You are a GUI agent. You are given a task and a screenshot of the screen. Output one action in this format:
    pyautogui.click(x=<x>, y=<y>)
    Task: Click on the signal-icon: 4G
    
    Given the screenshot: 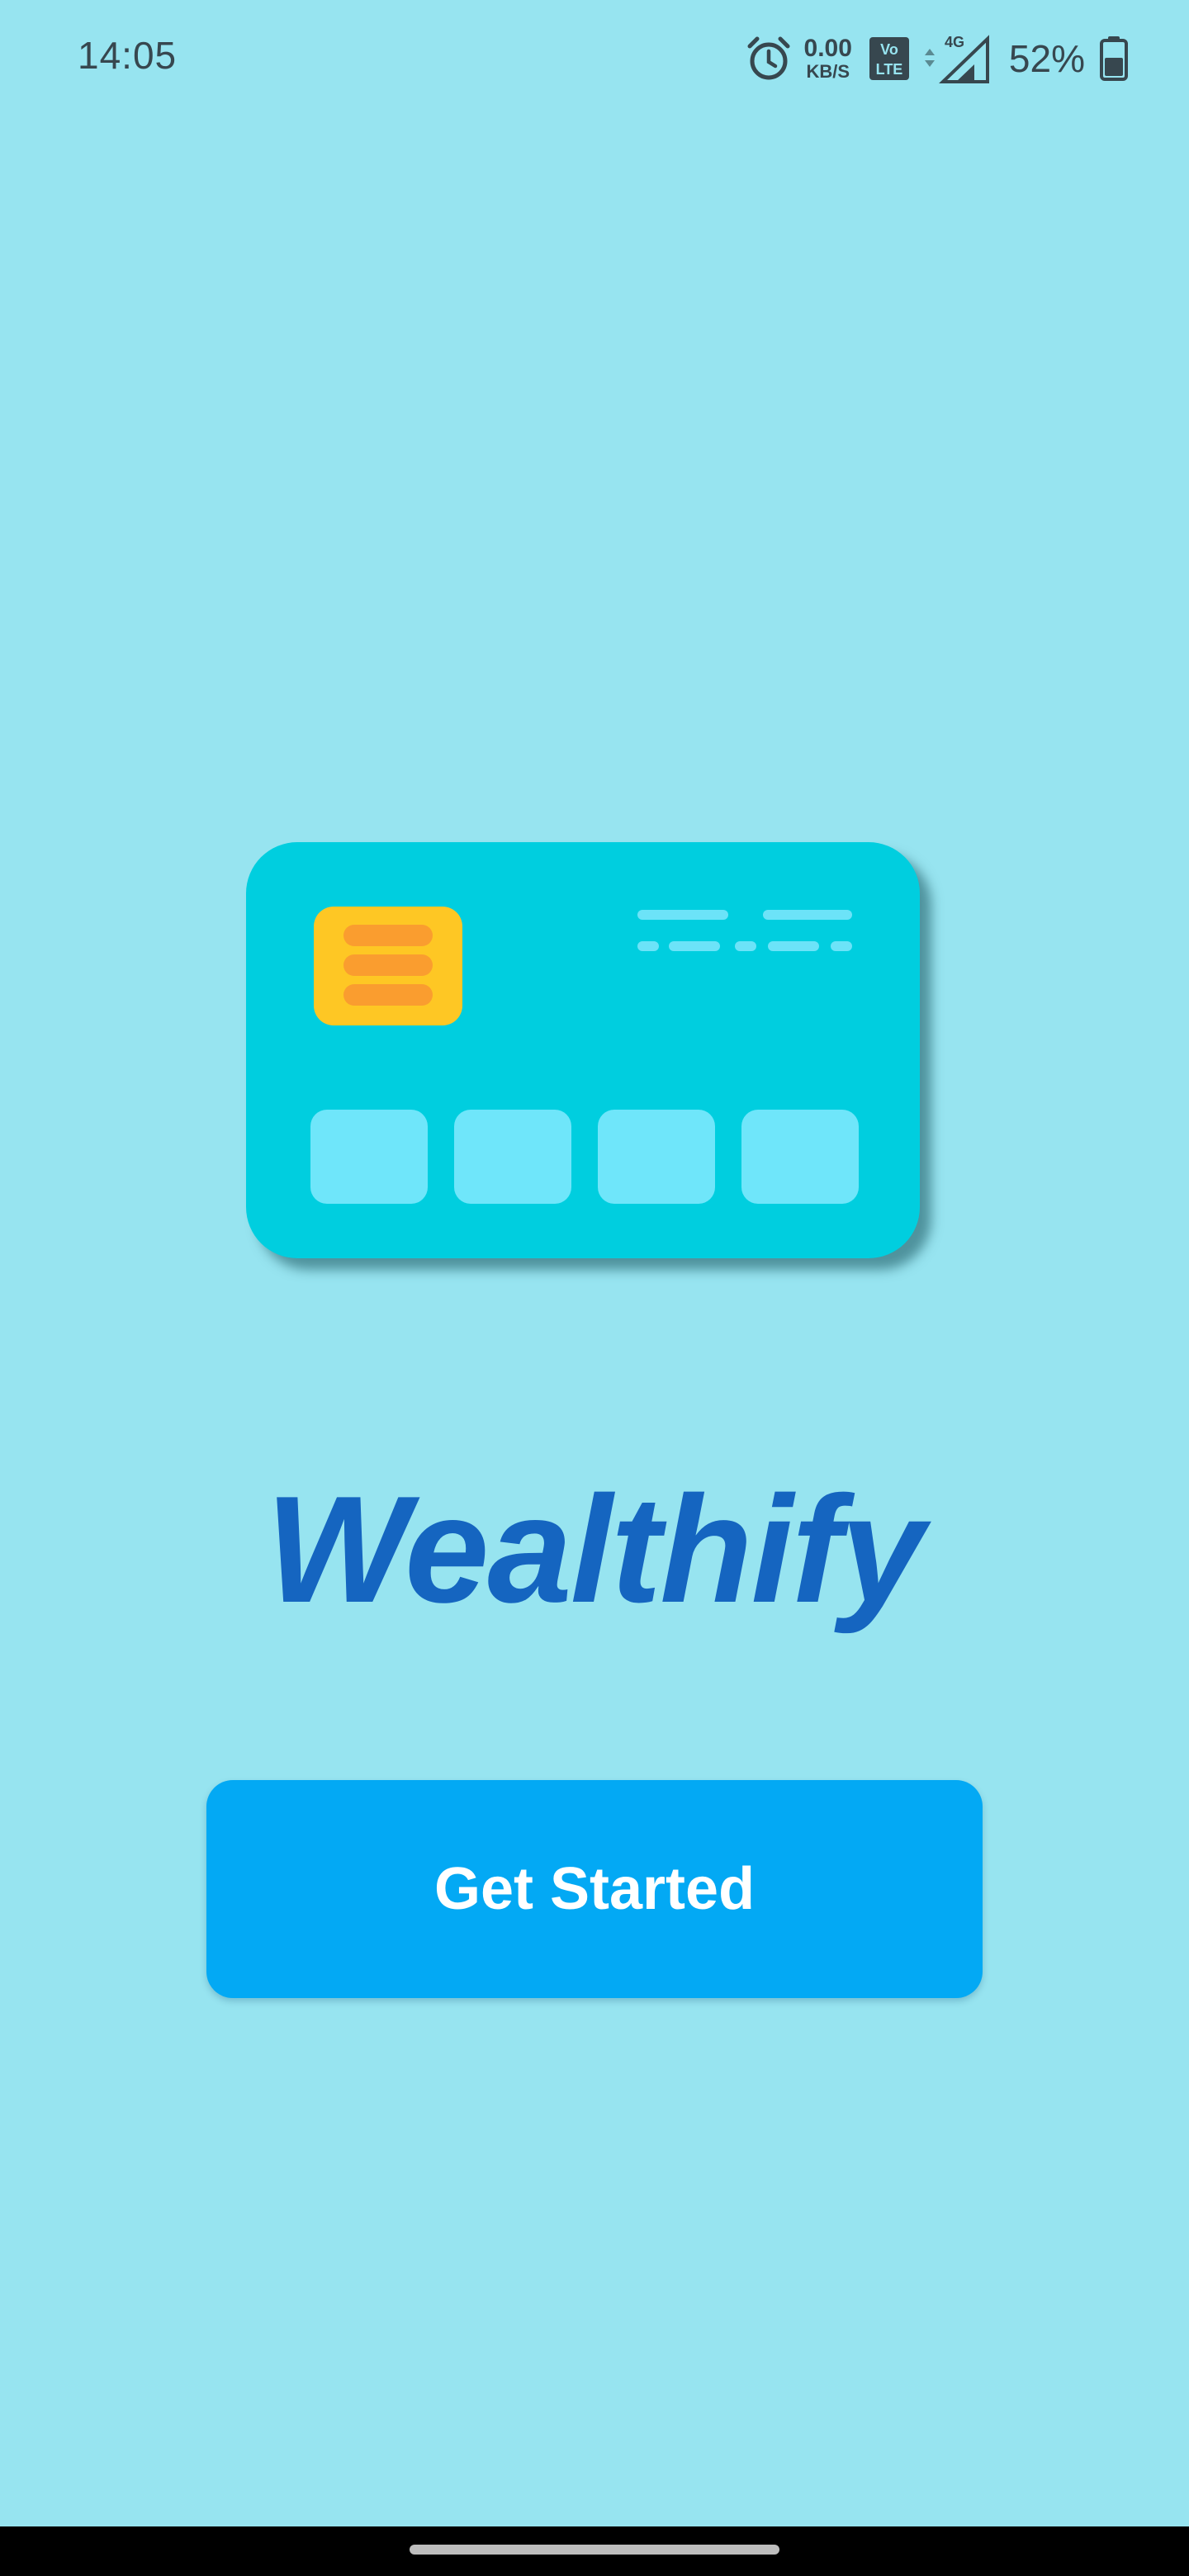 What is the action you would take?
    pyautogui.click(x=956, y=58)
    